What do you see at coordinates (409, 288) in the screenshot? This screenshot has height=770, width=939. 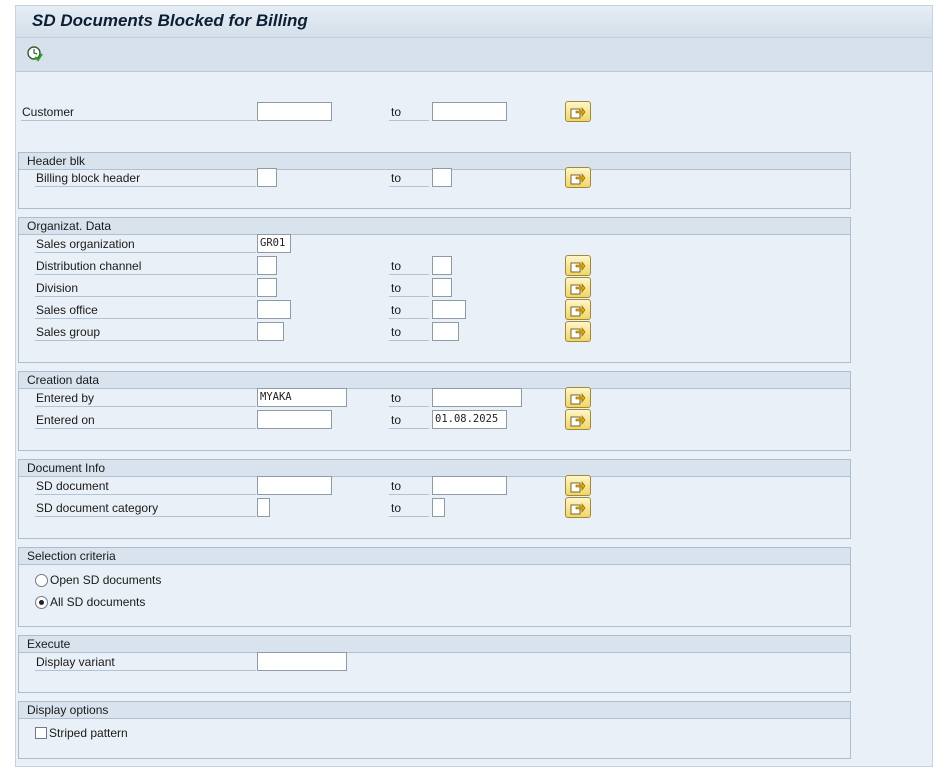 I see `division-to-label: to` at bounding box center [409, 288].